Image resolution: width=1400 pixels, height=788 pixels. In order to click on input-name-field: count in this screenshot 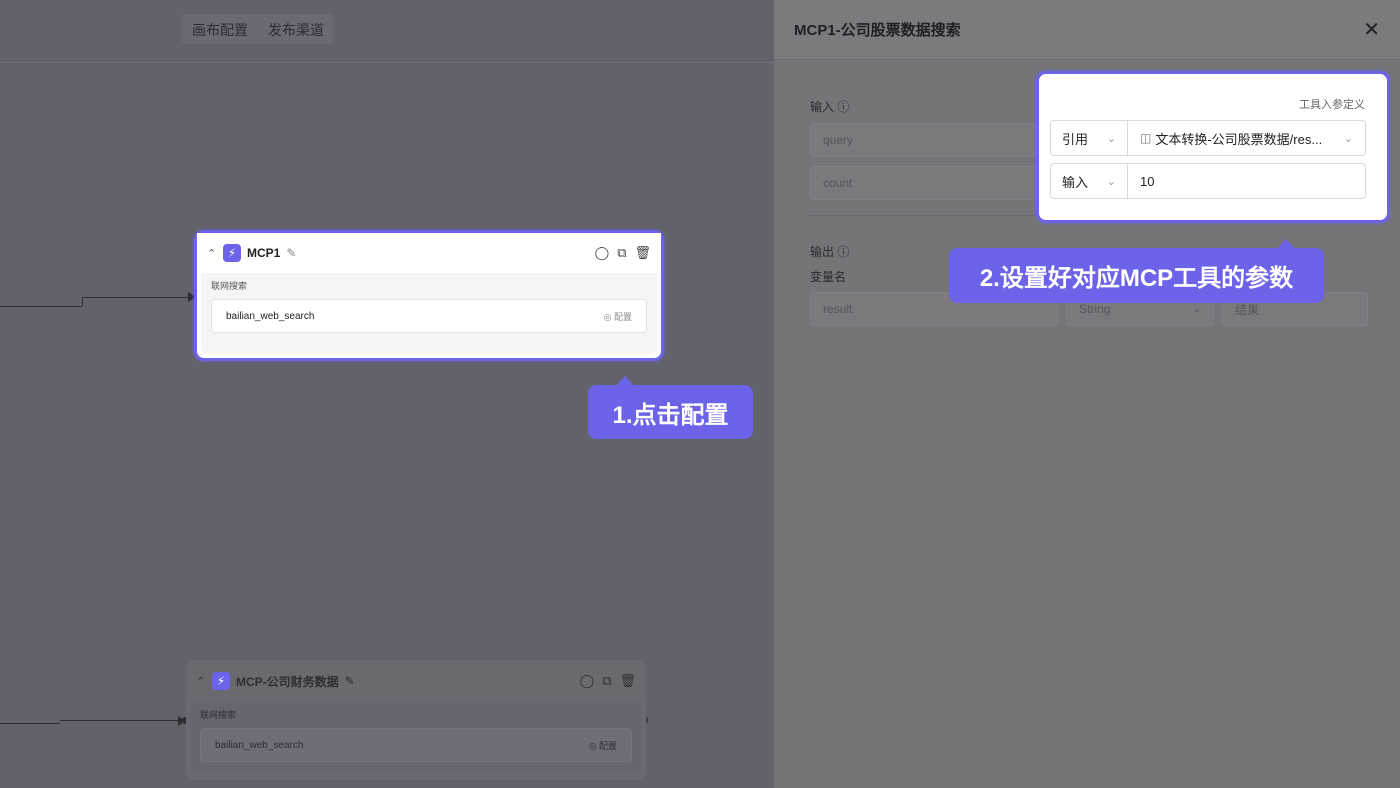, I will do `click(930, 183)`.